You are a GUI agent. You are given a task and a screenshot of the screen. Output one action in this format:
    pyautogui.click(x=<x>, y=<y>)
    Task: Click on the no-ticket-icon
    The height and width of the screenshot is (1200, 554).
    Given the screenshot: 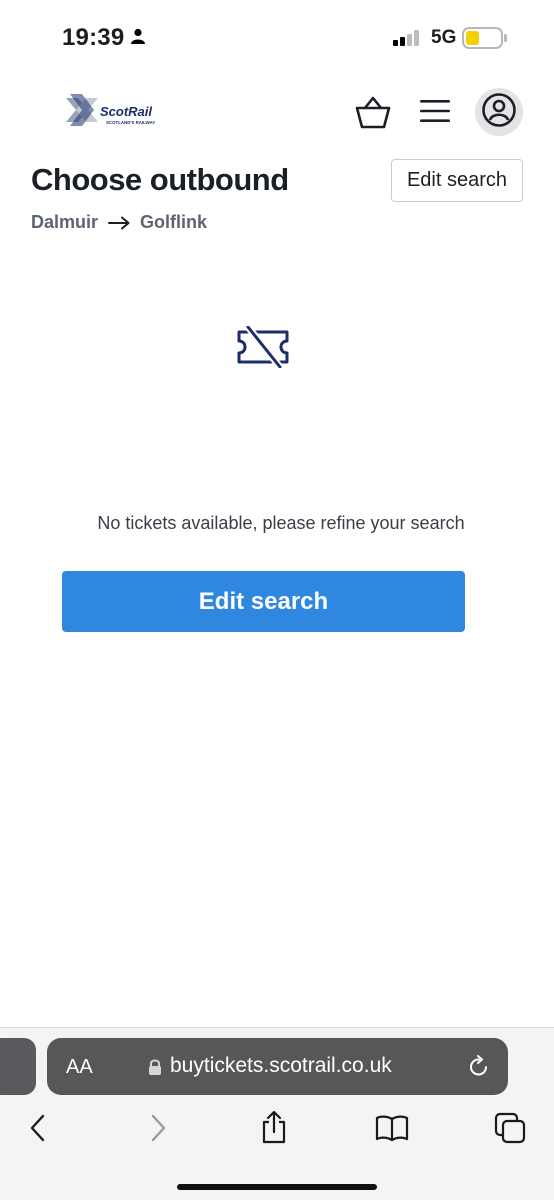 What is the action you would take?
    pyautogui.click(x=263, y=348)
    